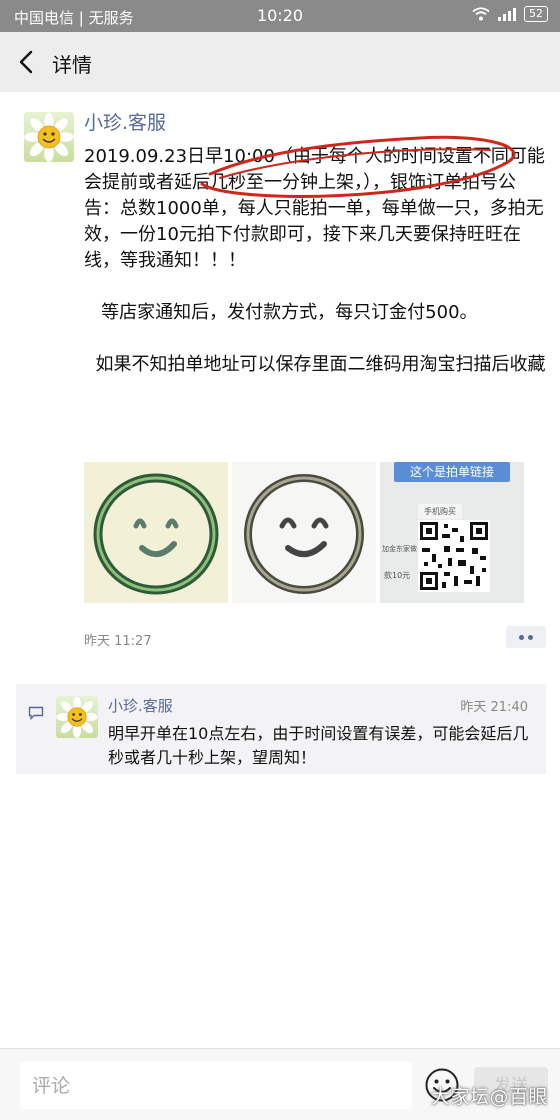  I want to click on avatar, so click(49, 137).